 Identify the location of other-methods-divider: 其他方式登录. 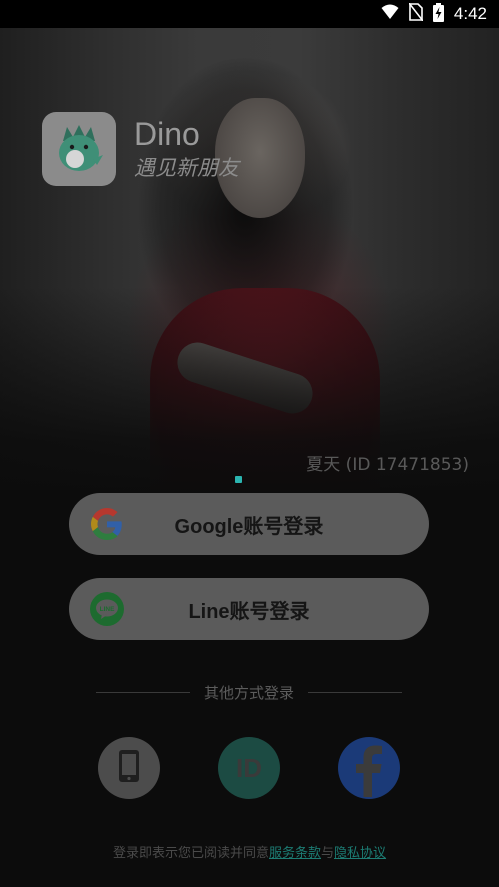
(249, 692).